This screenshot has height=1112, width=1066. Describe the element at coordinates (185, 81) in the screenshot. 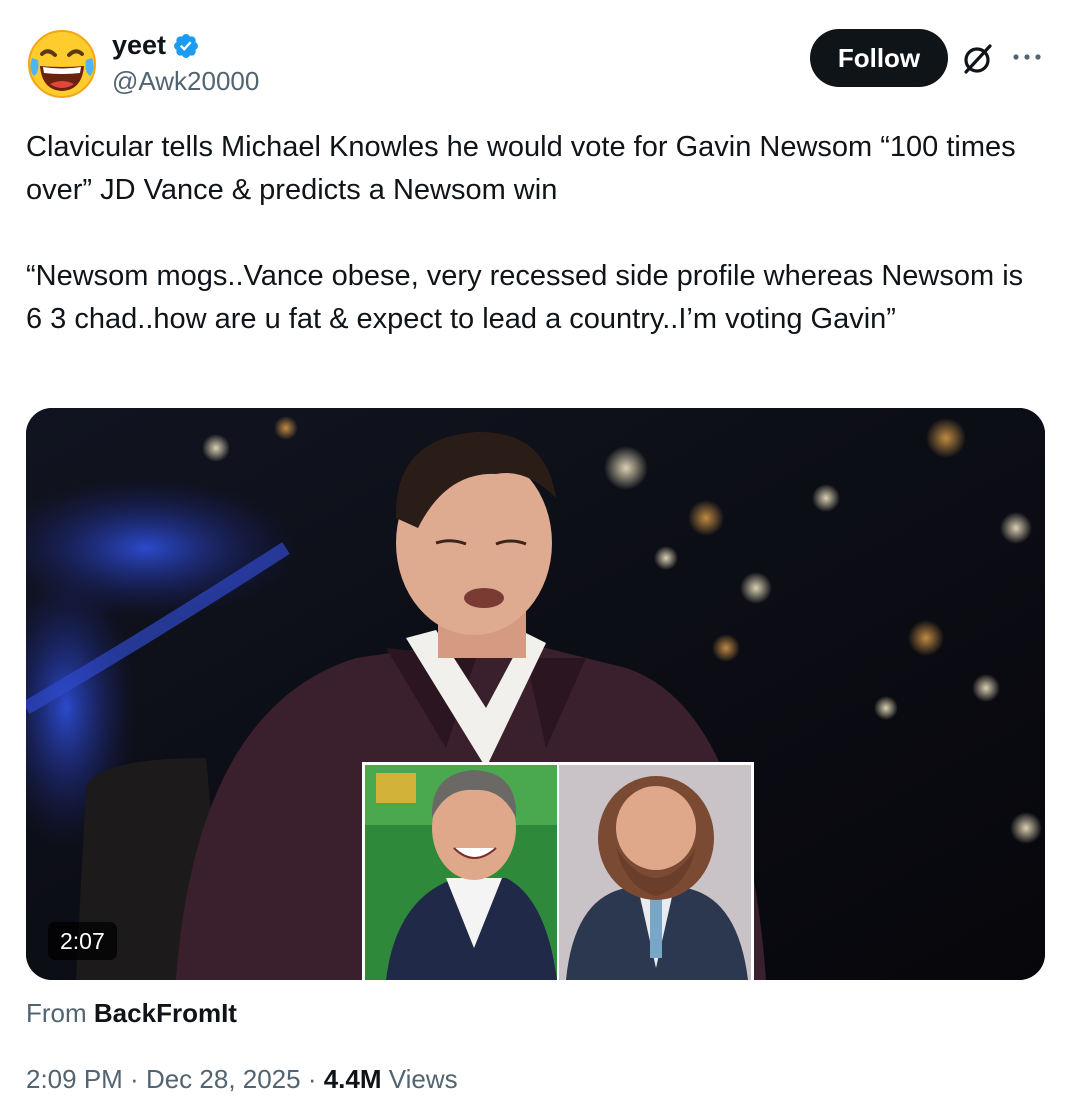

I see `author-handle: @Awk20000` at that location.